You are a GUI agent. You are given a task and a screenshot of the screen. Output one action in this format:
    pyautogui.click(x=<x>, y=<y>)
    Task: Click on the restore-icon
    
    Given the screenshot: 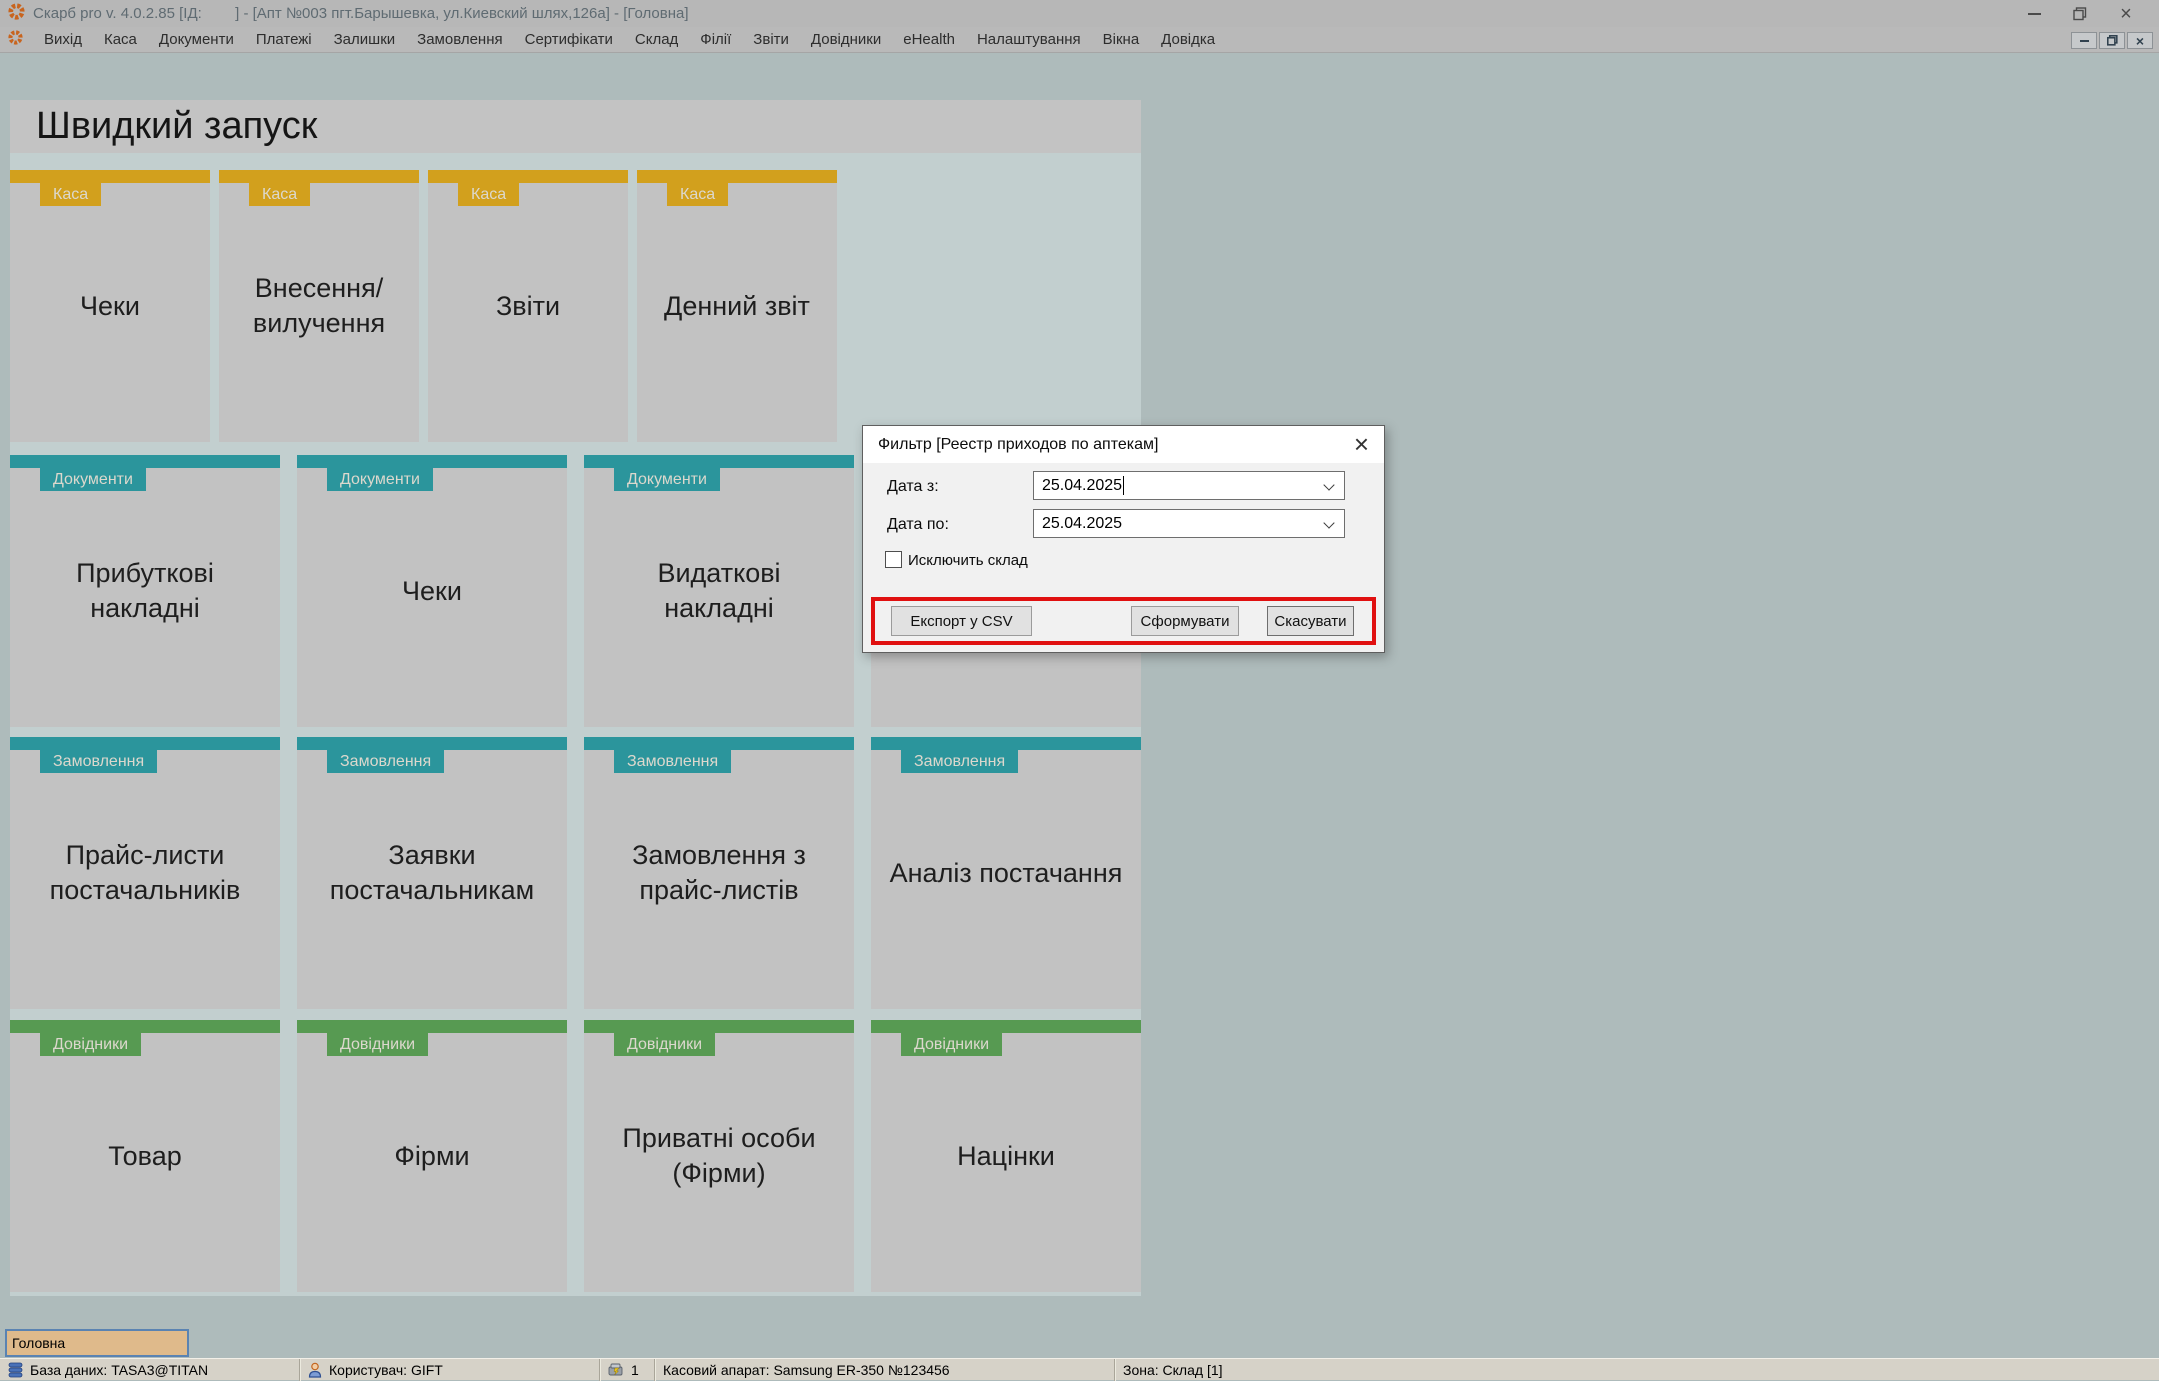 What is the action you would take?
    pyautogui.click(x=2080, y=13)
    